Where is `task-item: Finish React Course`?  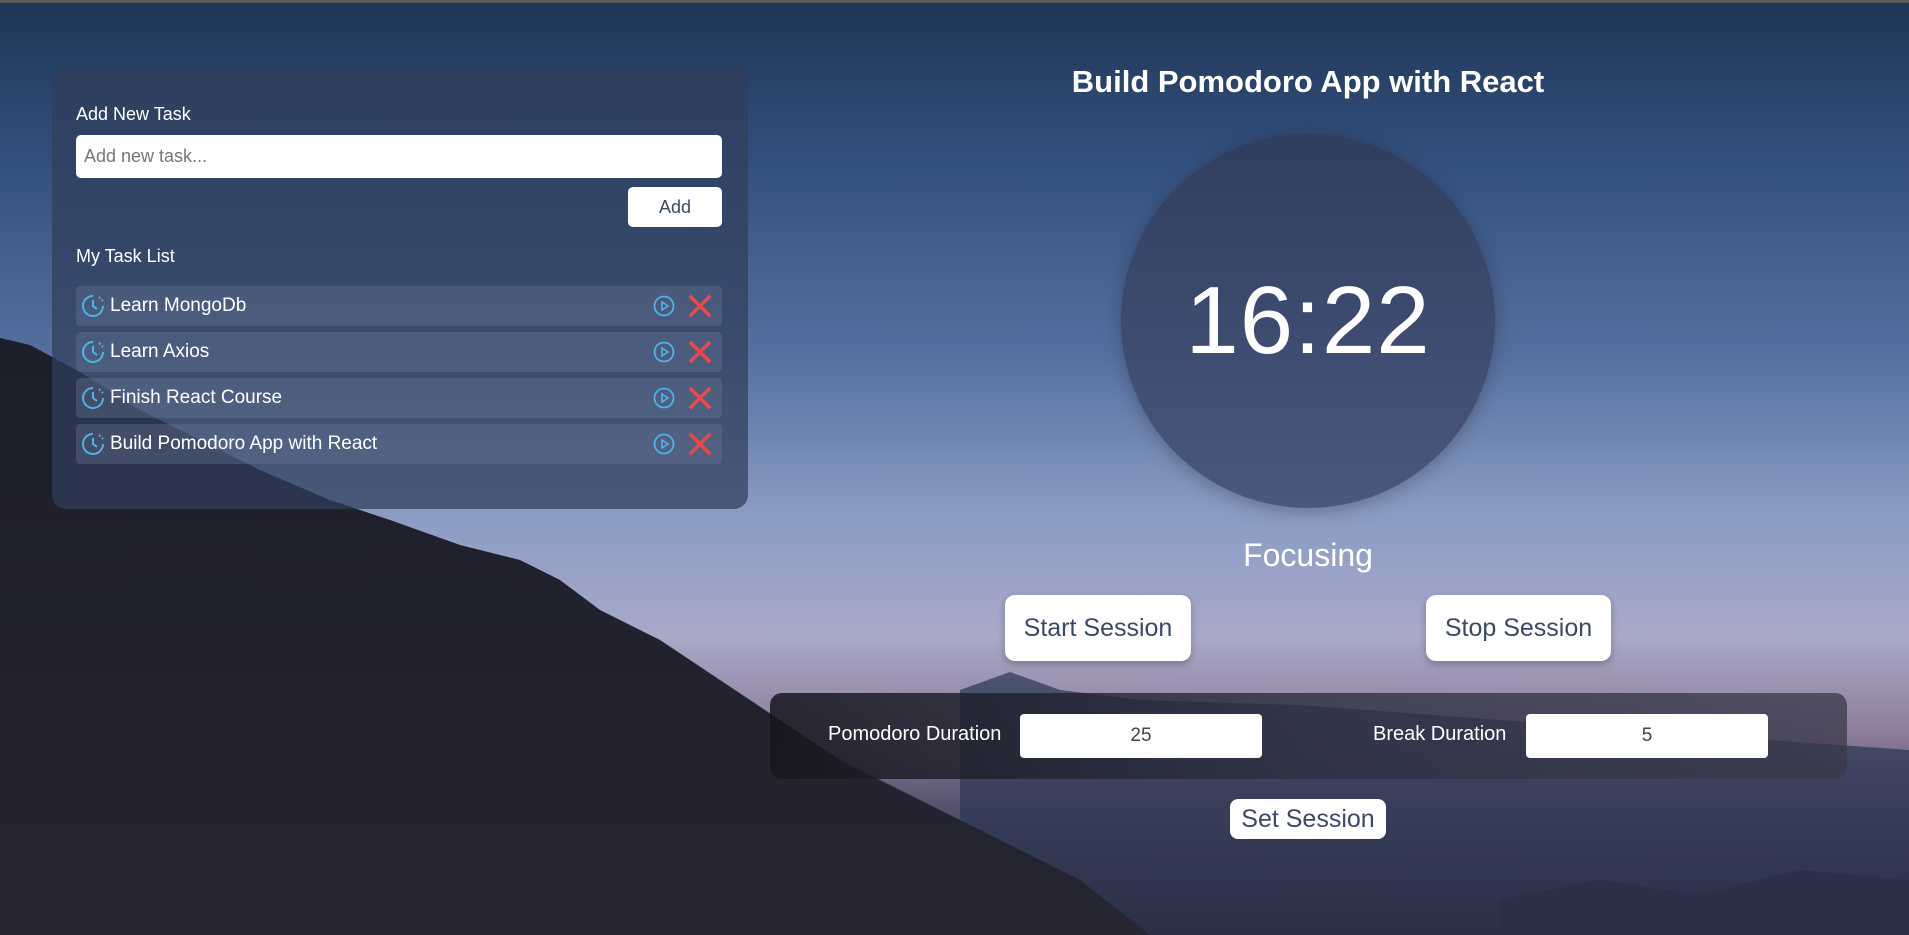 task-item: Finish React Course is located at coordinates (399, 398).